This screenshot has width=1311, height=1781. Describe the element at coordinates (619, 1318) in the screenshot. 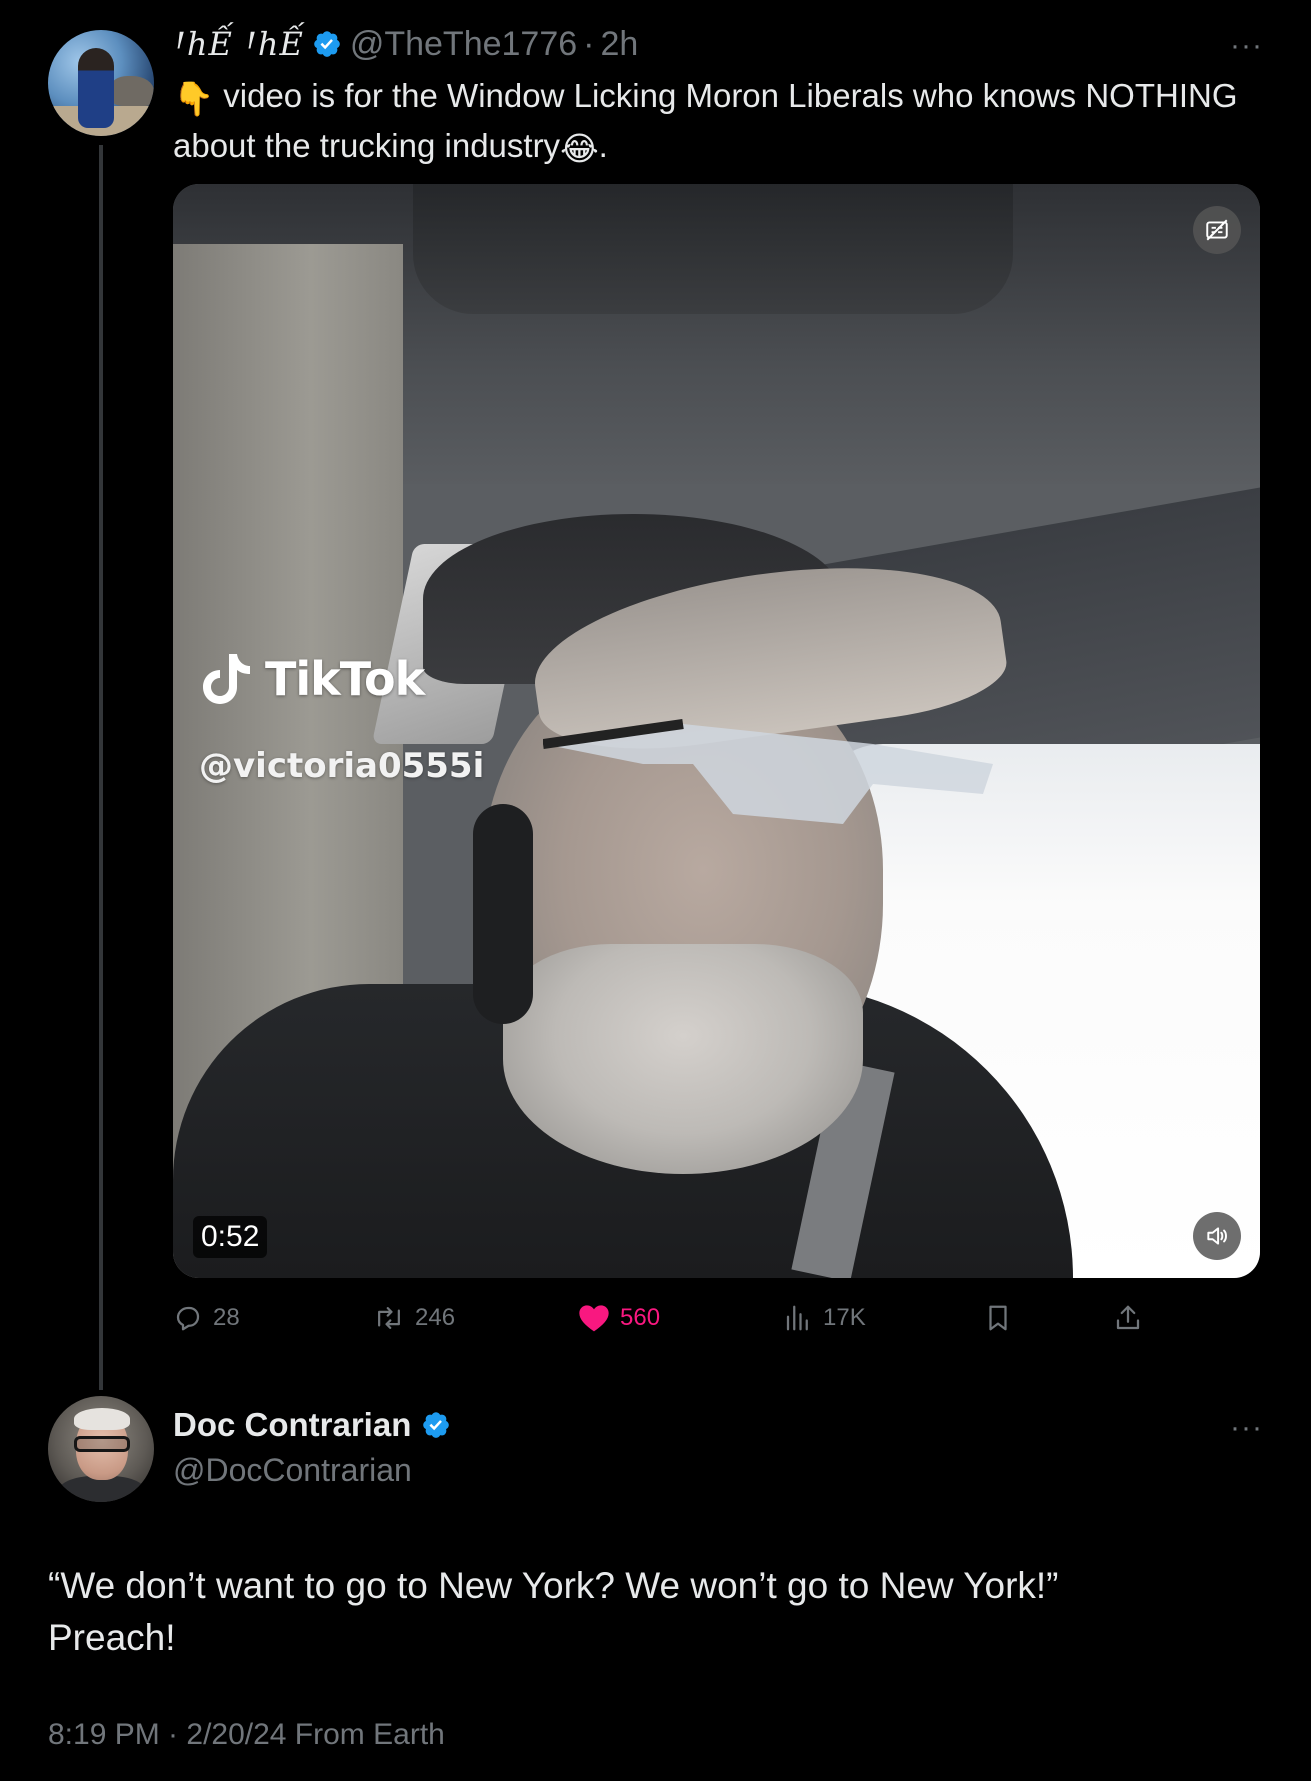

I see `like-button: 560` at that location.